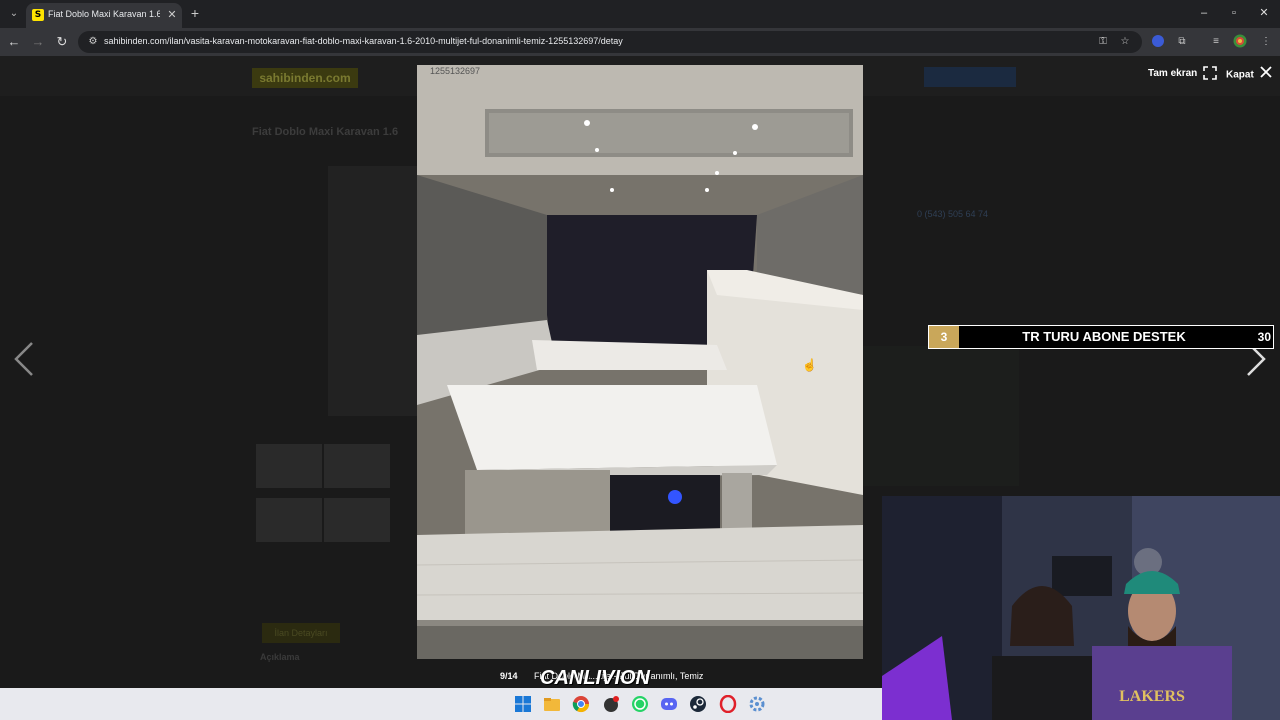 This screenshot has width=1280, height=720. What do you see at coordinates (611, 704) in the screenshot?
I see `app-icon` at bounding box center [611, 704].